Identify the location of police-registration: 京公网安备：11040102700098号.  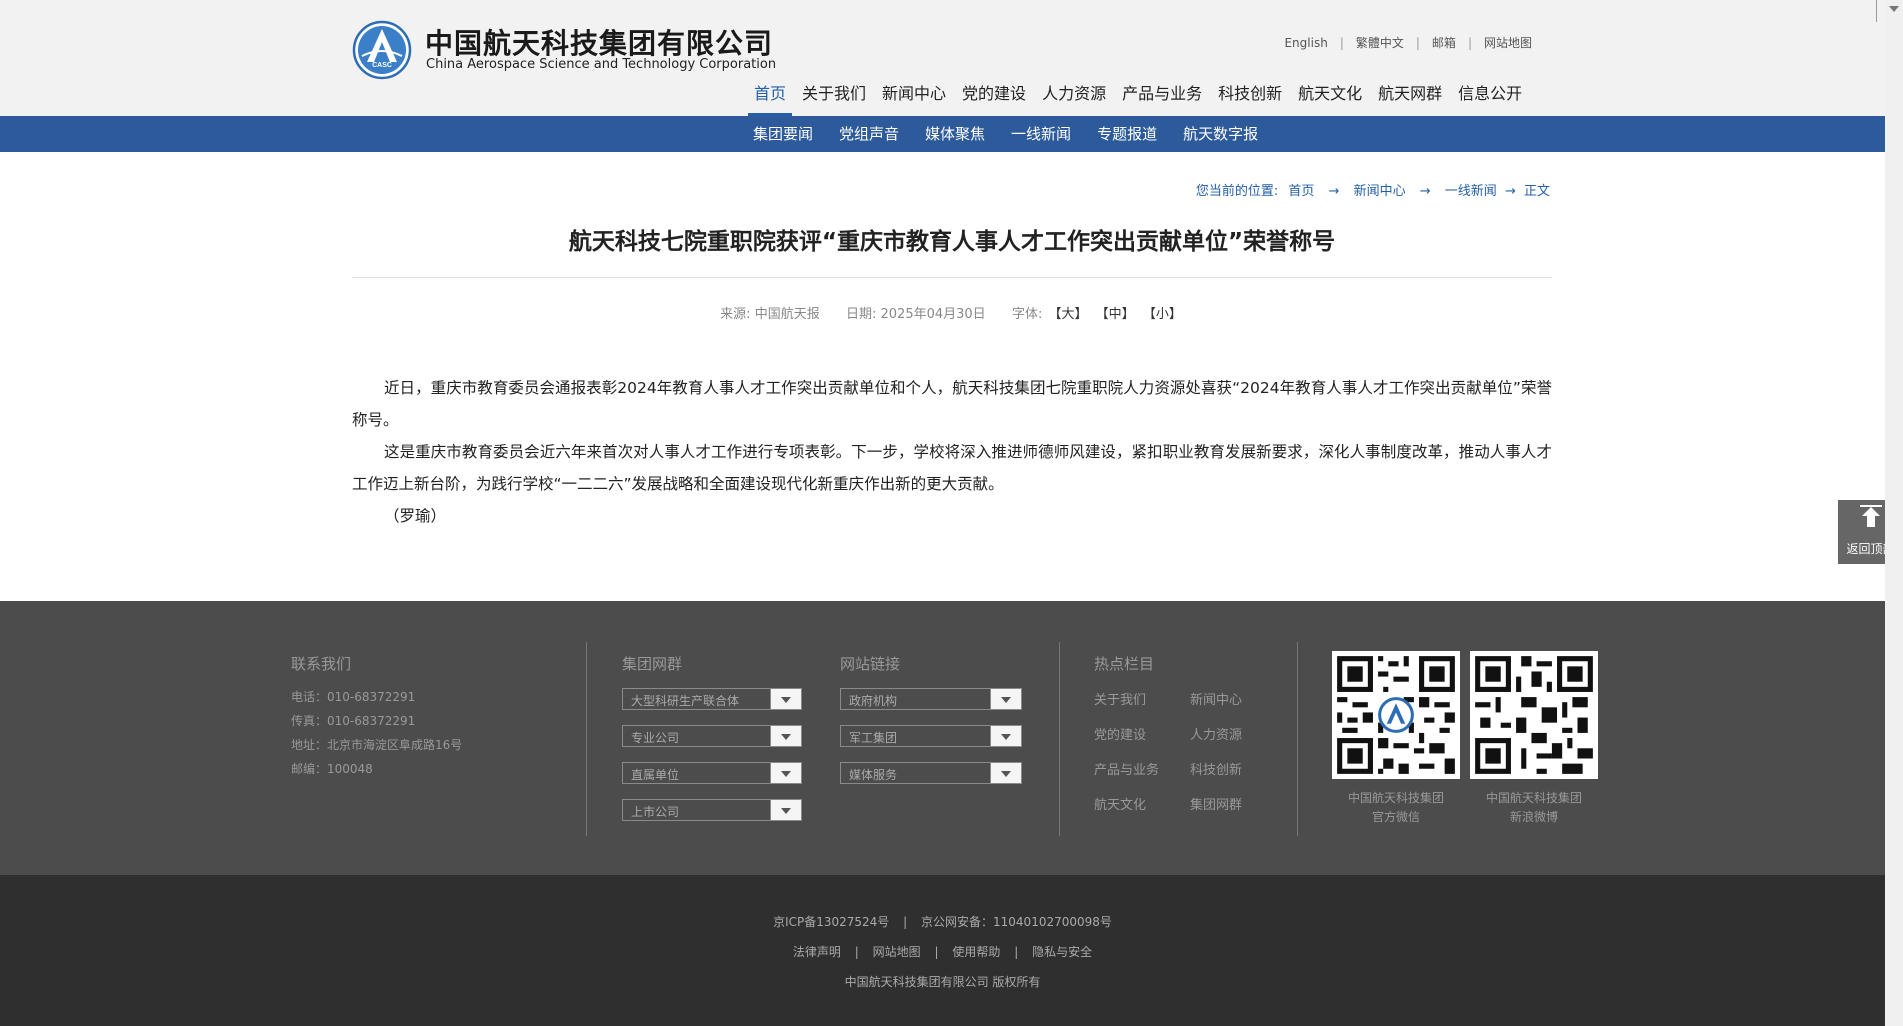
(1016, 922).